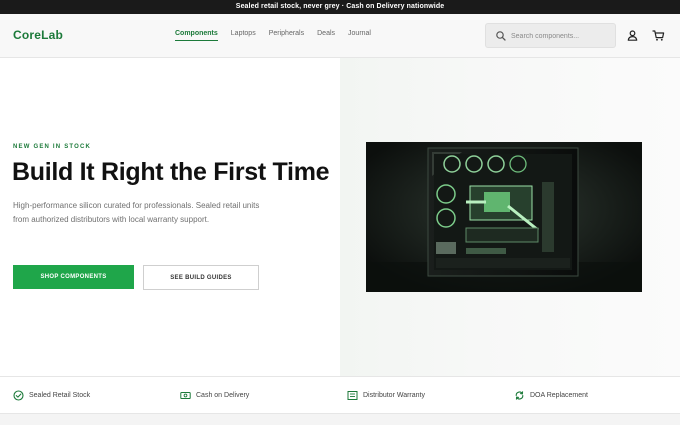  What do you see at coordinates (73, 277) in the screenshot?
I see `shop-components-button: SHOP COMPONENTS` at bounding box center [73, 277].